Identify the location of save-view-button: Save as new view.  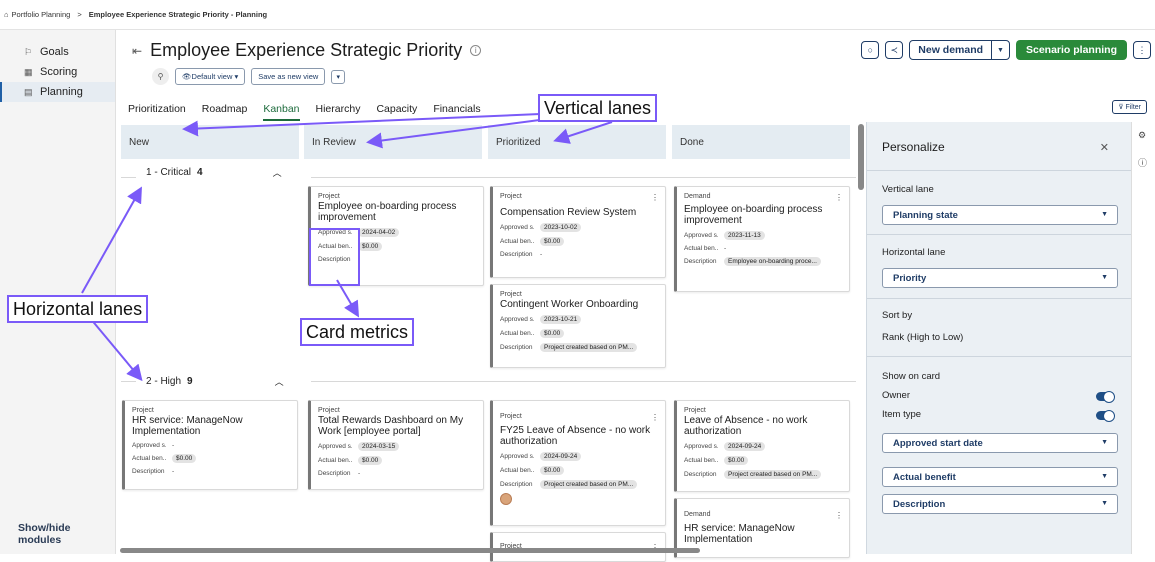
(288, 76).